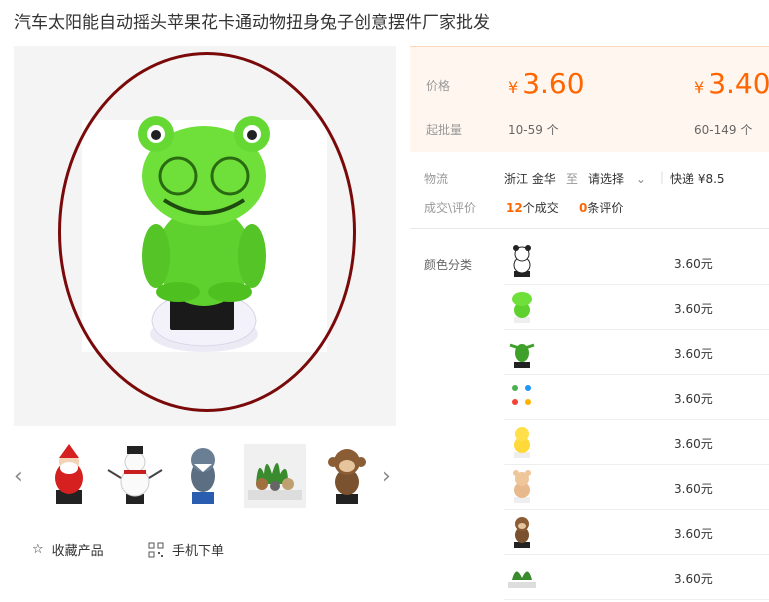  I want to click on thumbnail-strip: ‹ ›, so click(205, 476).